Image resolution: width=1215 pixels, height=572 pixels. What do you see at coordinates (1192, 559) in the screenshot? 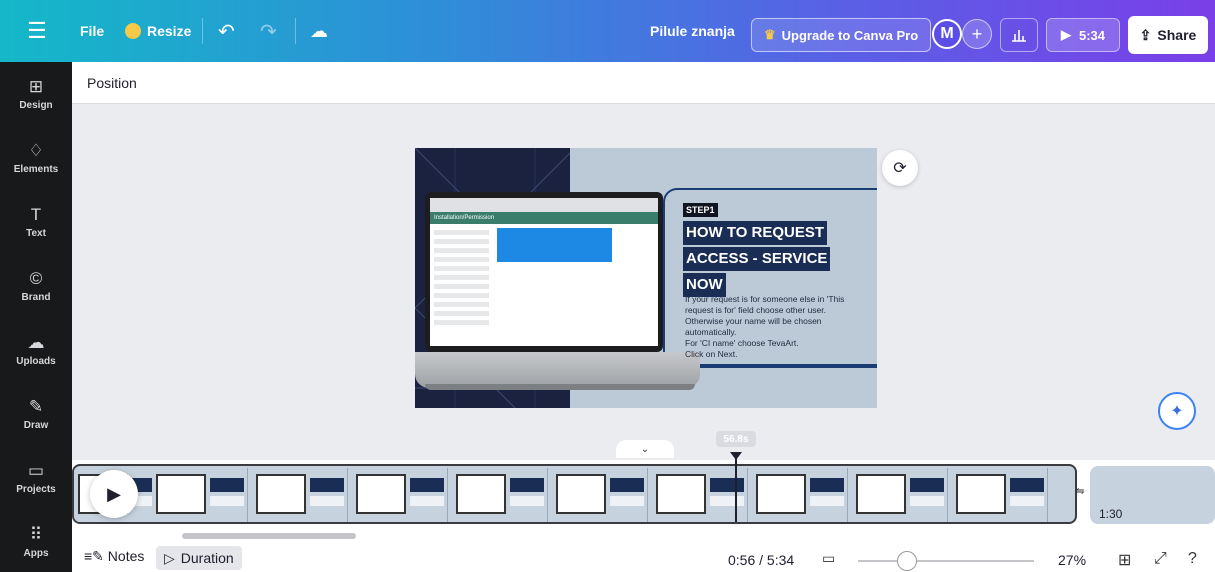
I see `help-icon: ?` at bounding box center [1192, 559].